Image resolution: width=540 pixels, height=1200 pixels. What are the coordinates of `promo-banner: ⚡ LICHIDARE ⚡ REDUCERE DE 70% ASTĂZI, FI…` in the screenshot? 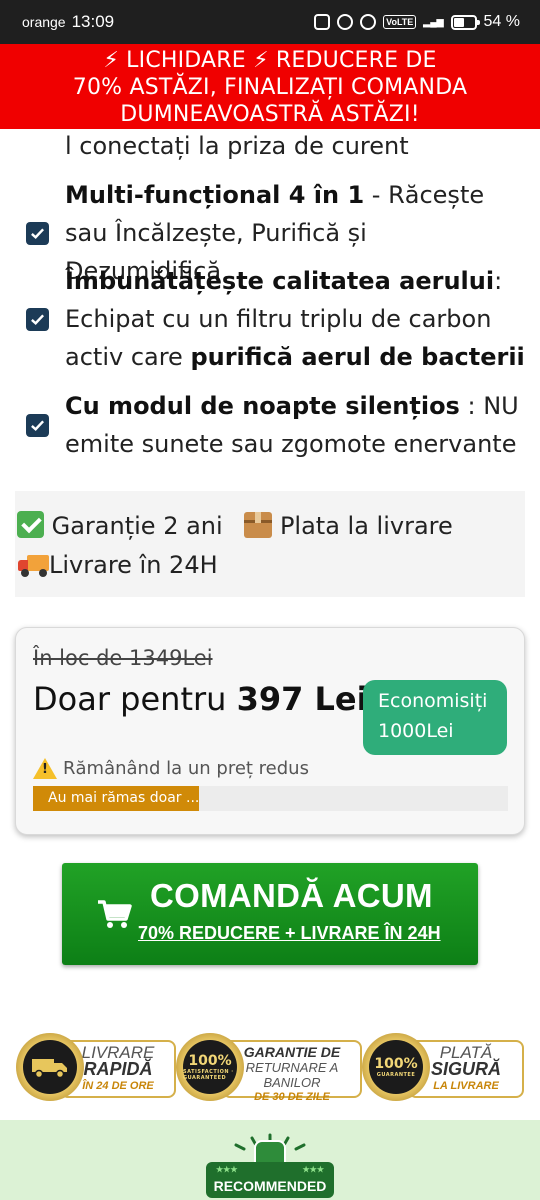 It's located at (270, 86).